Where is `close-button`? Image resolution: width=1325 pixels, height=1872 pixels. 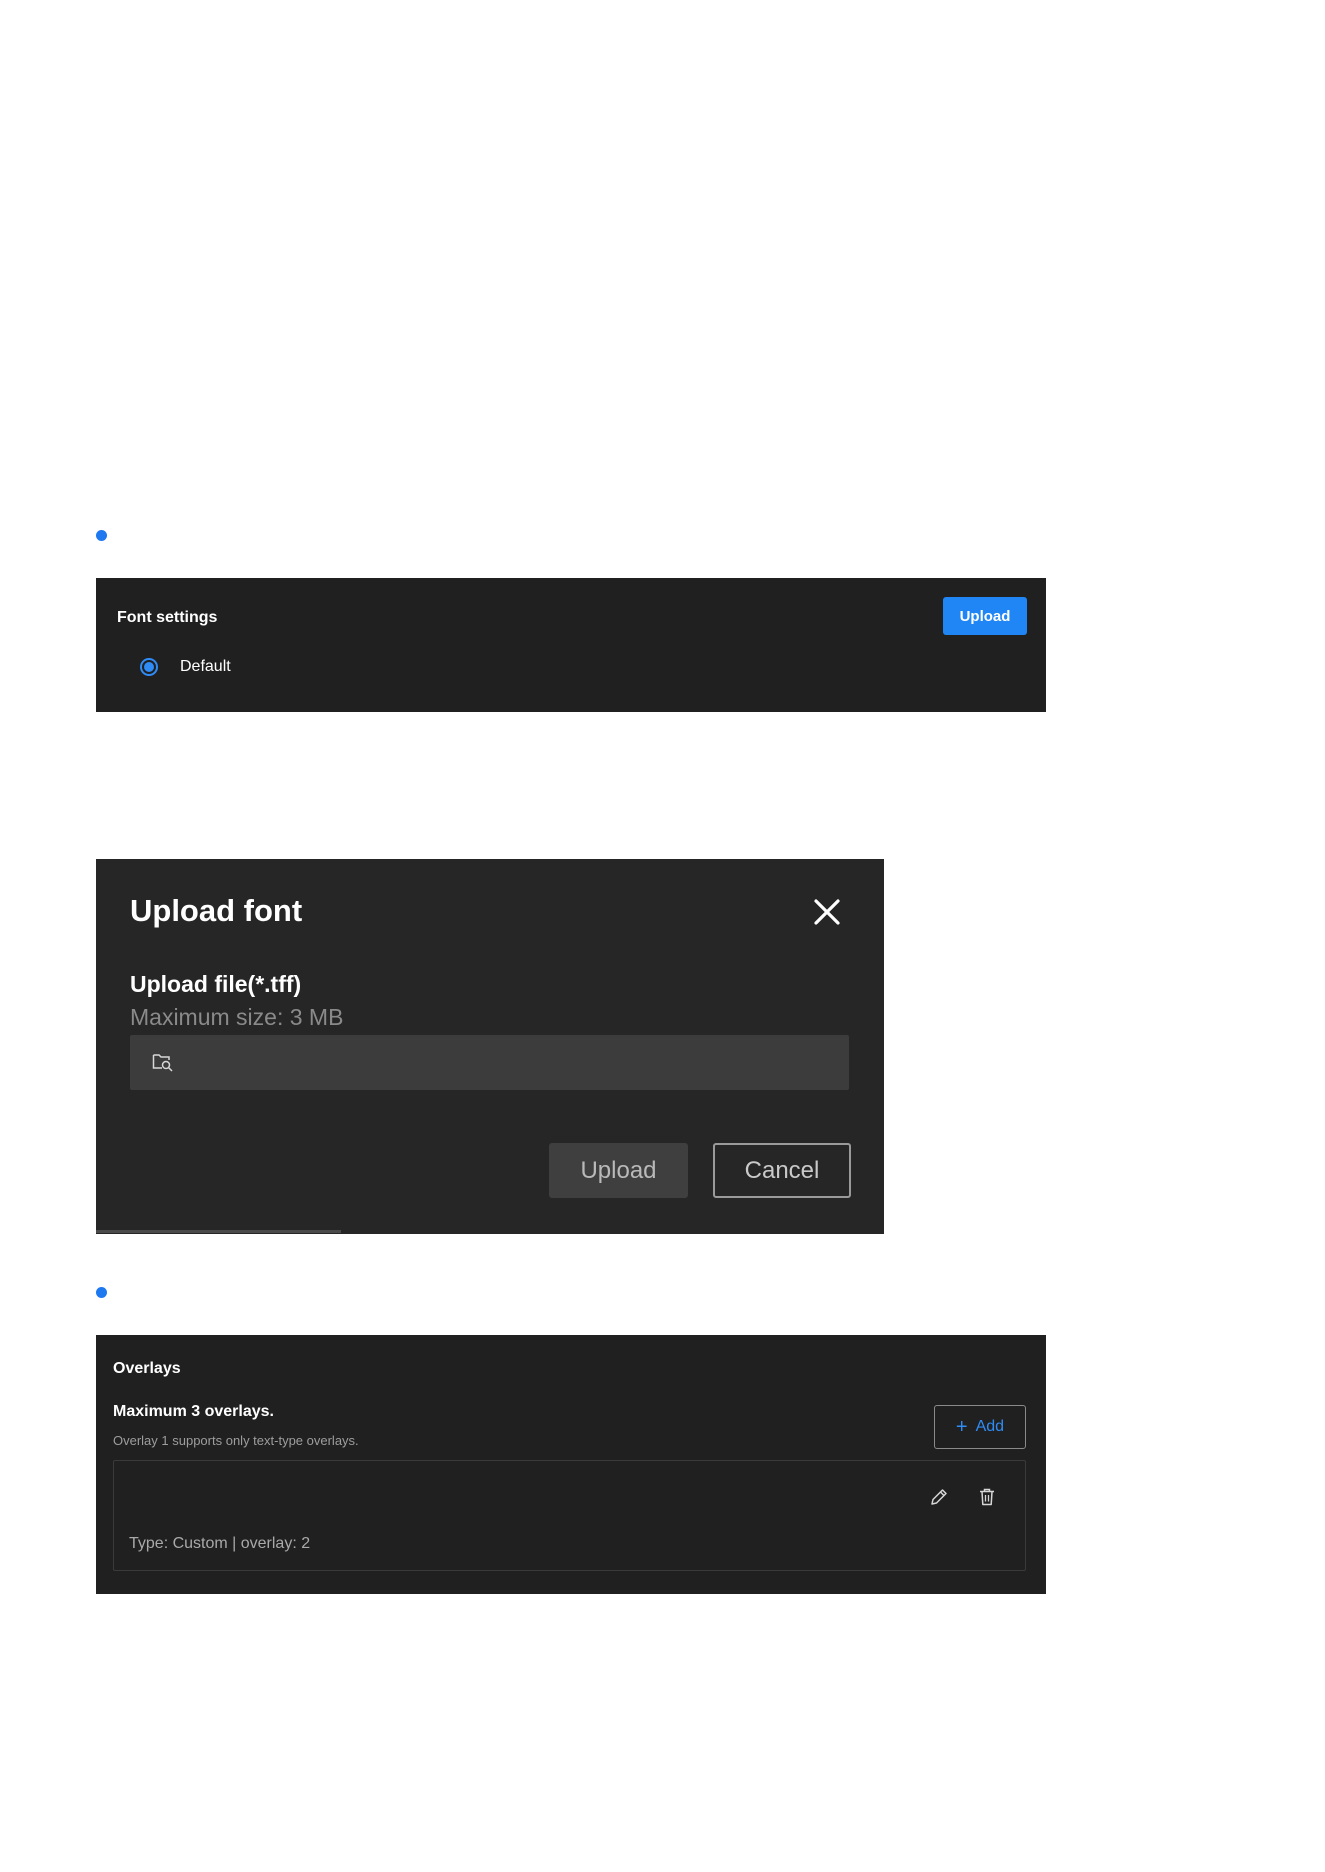
close-button is located at coordinates (827, 912).